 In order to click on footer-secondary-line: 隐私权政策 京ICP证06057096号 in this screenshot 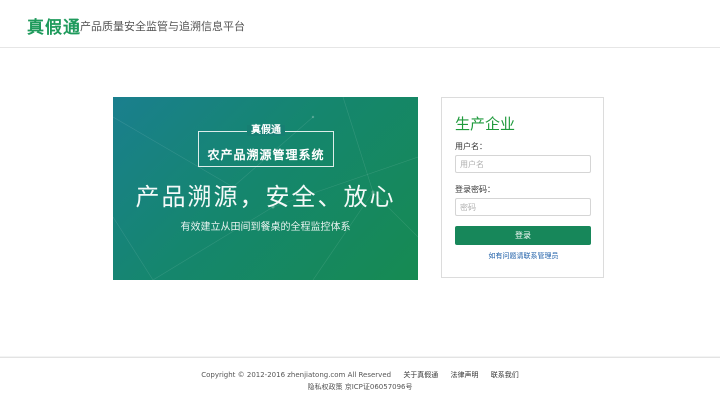, I will do `click(360, 387)`.